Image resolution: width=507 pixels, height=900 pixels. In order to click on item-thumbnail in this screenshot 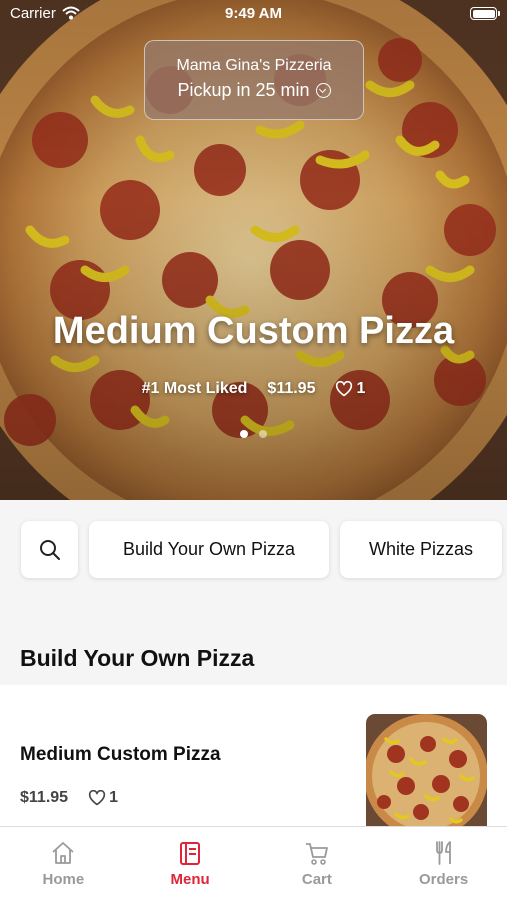, I will do `click(426, 772)`.